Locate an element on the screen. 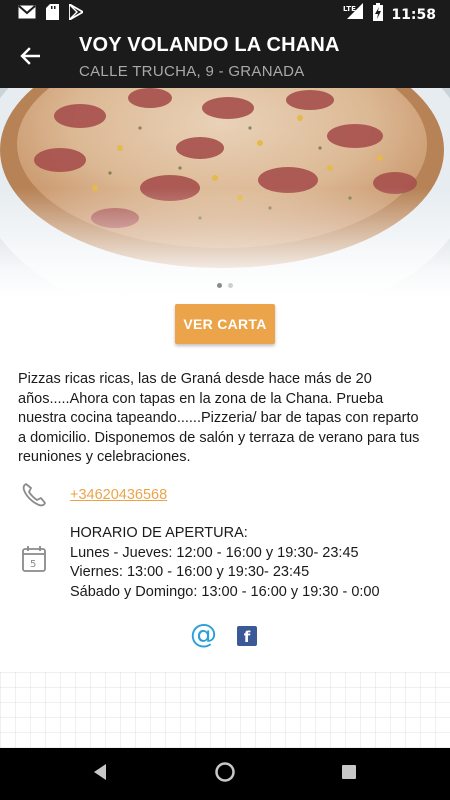  hours-line: Viernes: 13:00 - 16:00 y 19:30- 23:45 is located at coordinates (190, 572).